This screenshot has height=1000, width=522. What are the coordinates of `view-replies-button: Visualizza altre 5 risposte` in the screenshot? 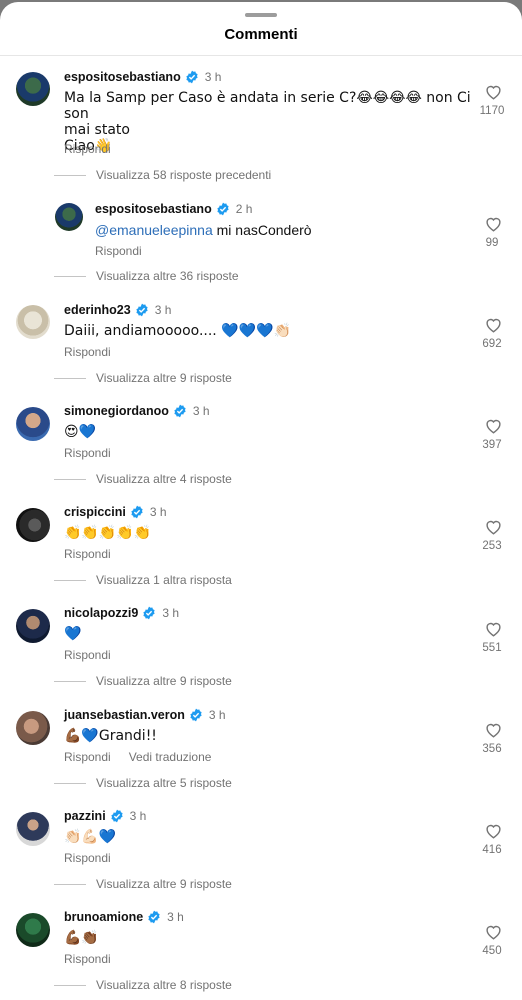 It's located at (143, 783).